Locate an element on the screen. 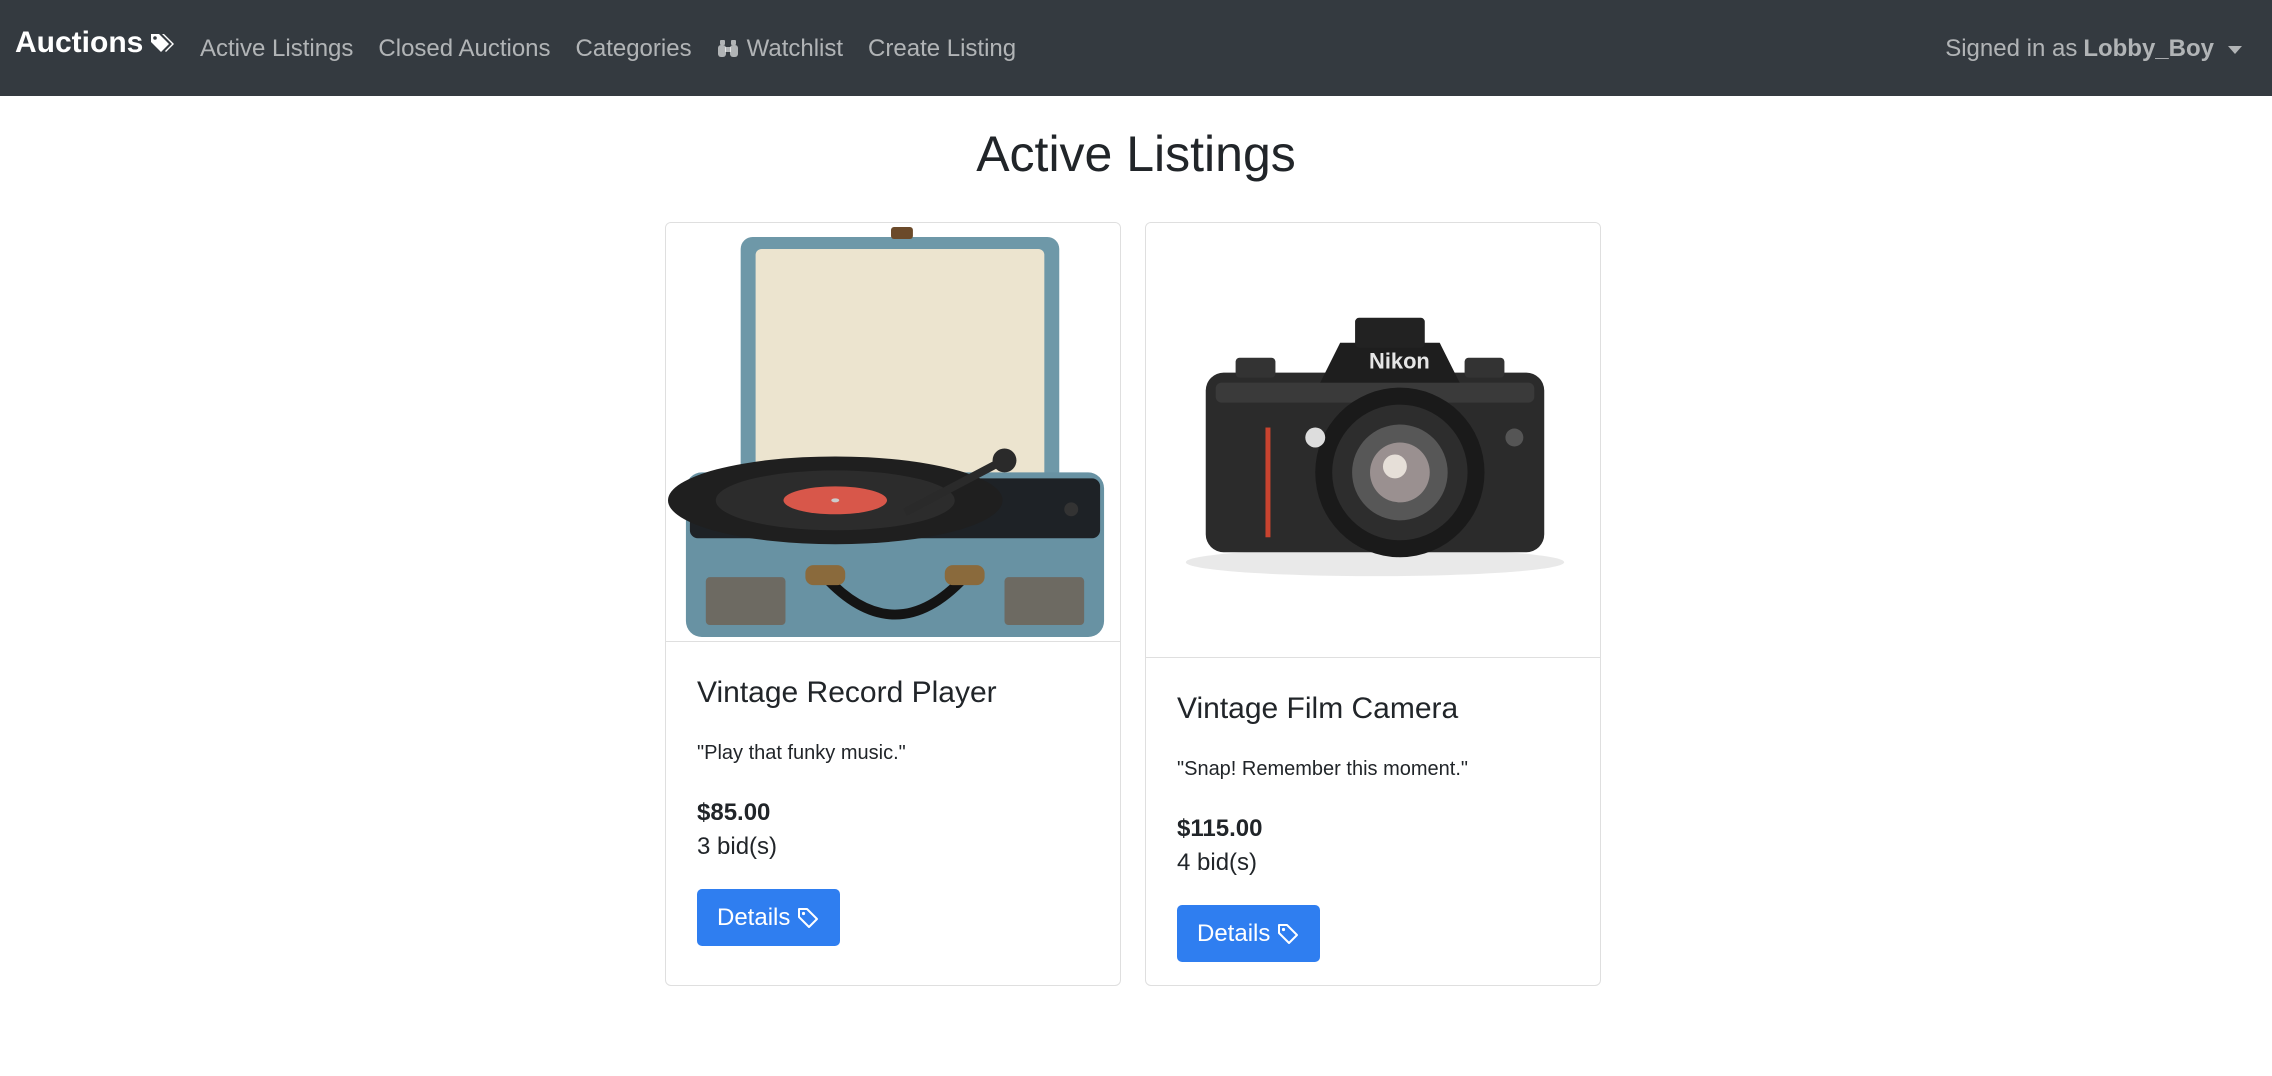 Image resolution: width=2272 pixels, height=1076 pixels. nav-create-listing-label: Create Listing is located at coordinates (942, 48).